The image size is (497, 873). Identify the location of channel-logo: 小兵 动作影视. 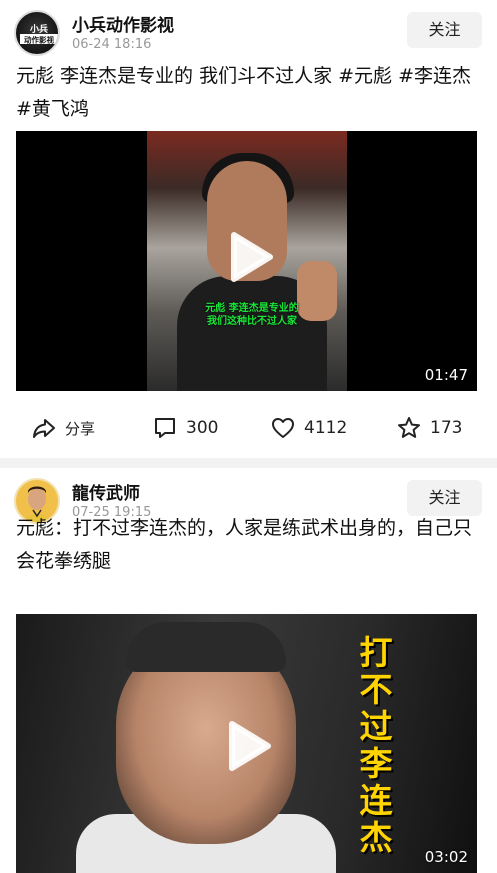
(39, 34).